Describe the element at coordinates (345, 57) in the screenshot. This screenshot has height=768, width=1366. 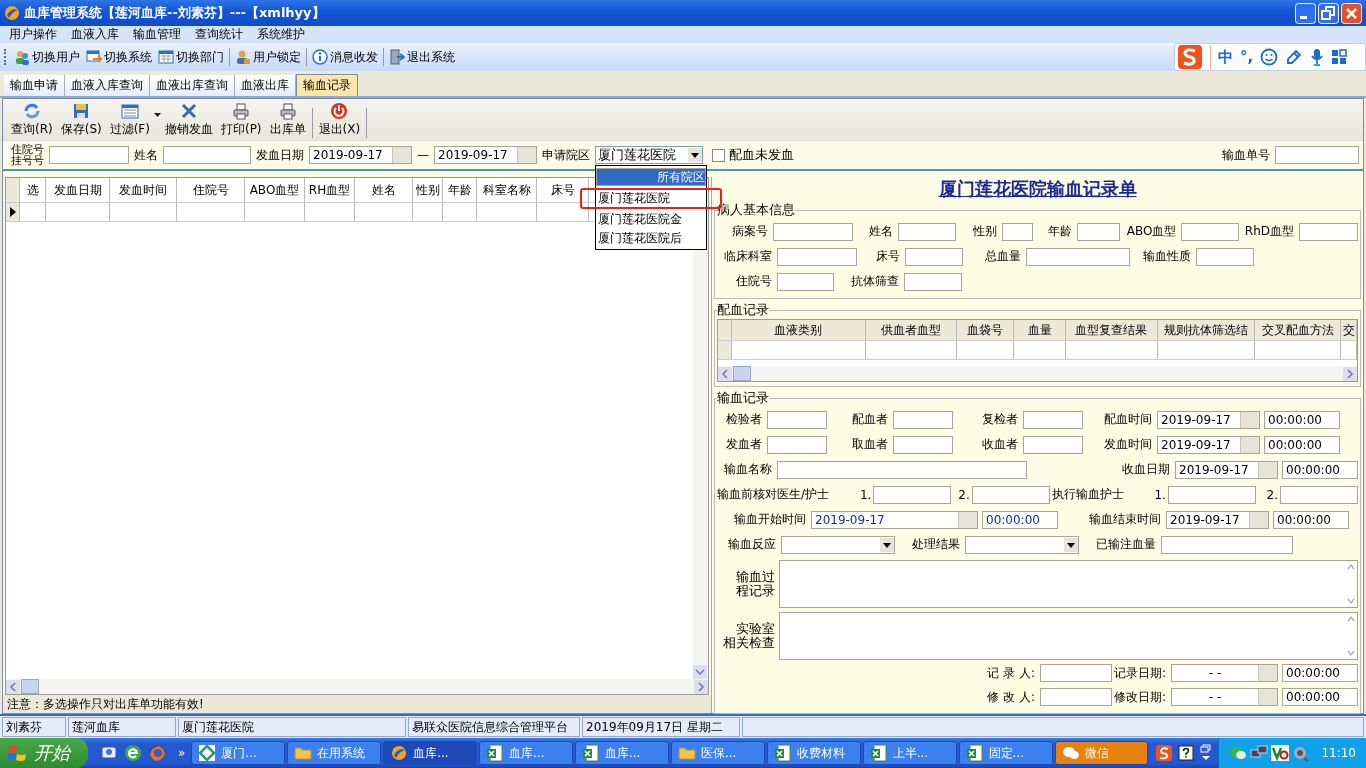
I see `toolbar-button: 消息收发` at that location.